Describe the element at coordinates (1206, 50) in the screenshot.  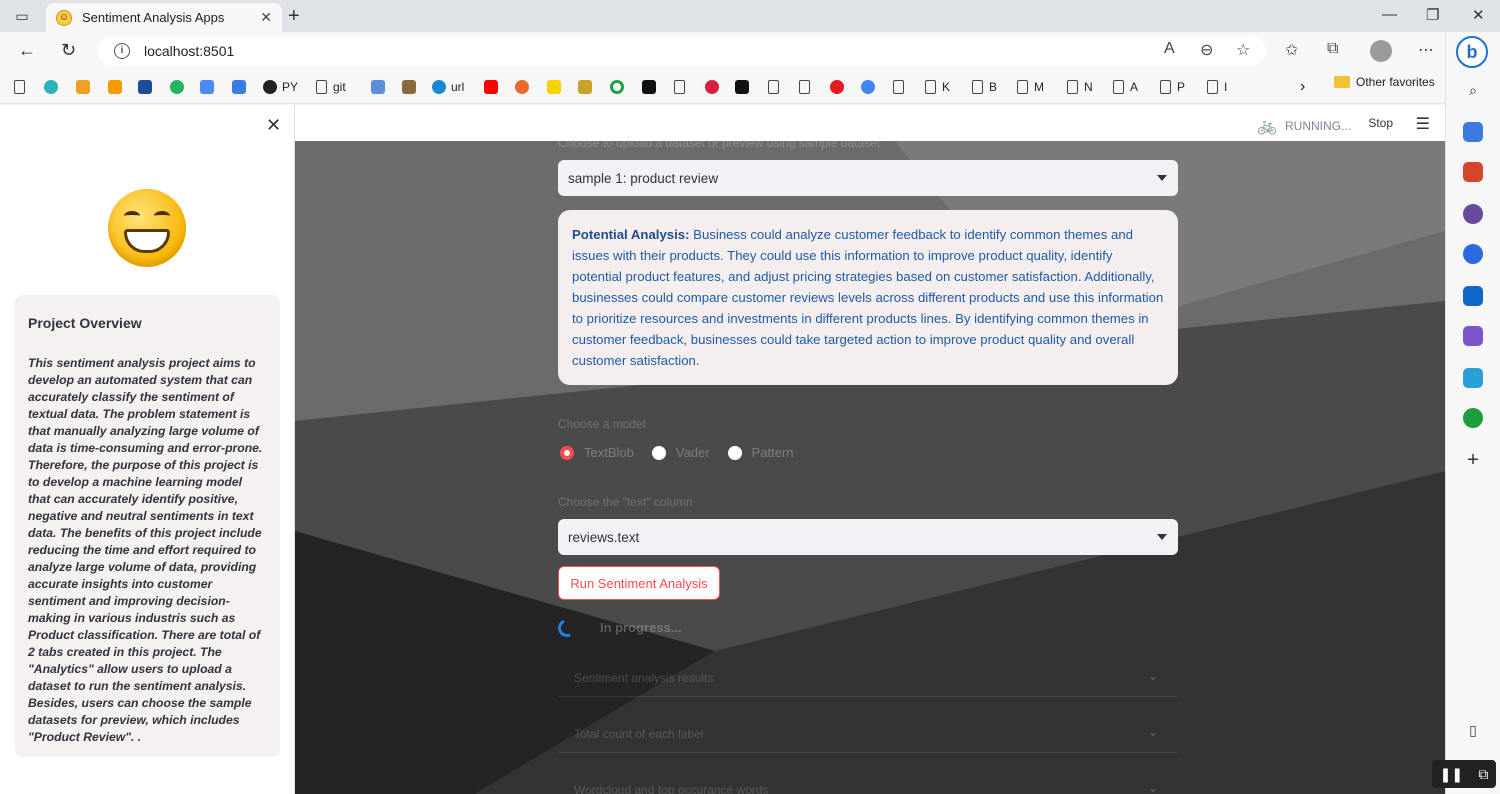
I see `zoom-icon: ⊖` at that location.